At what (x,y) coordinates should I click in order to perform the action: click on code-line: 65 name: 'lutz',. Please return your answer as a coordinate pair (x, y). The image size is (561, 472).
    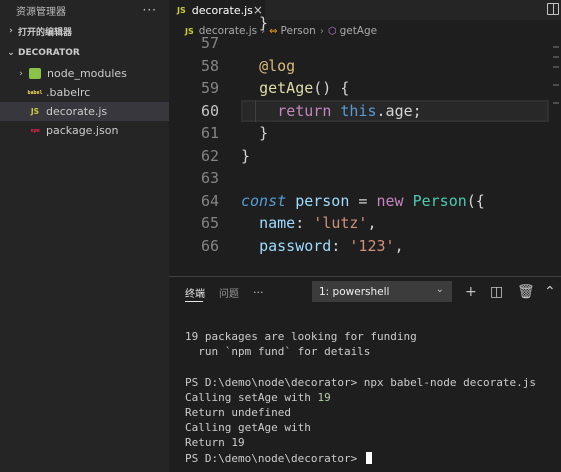
    Looking at the image, I should click on (365, 223).